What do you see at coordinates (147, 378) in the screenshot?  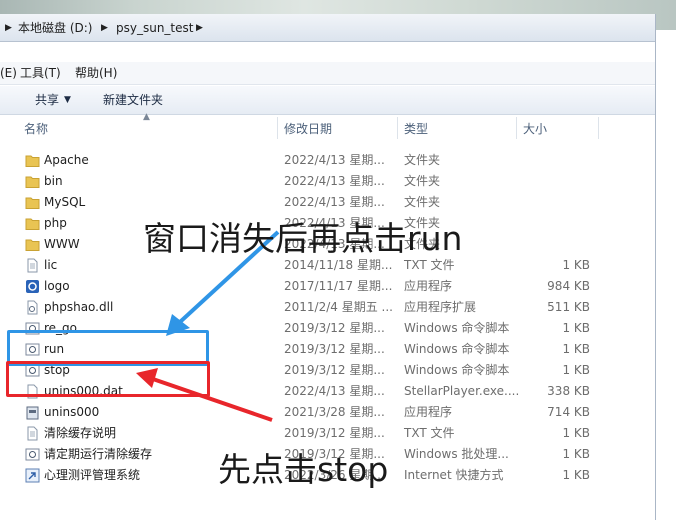 I see `red-arrow-head` at bounding box center [147, 378].